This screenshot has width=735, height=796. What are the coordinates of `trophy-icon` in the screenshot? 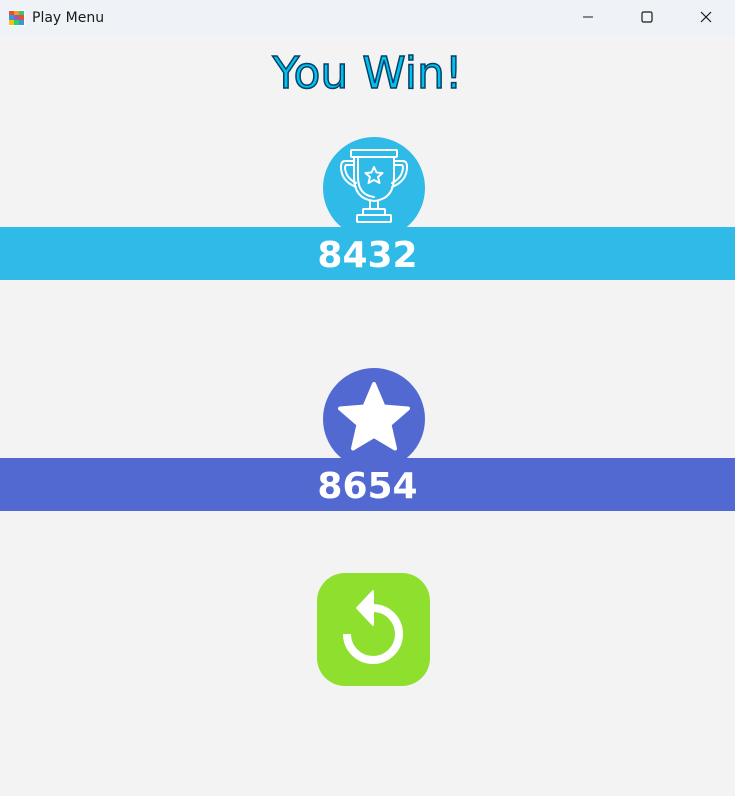 It's located at (374, 186).